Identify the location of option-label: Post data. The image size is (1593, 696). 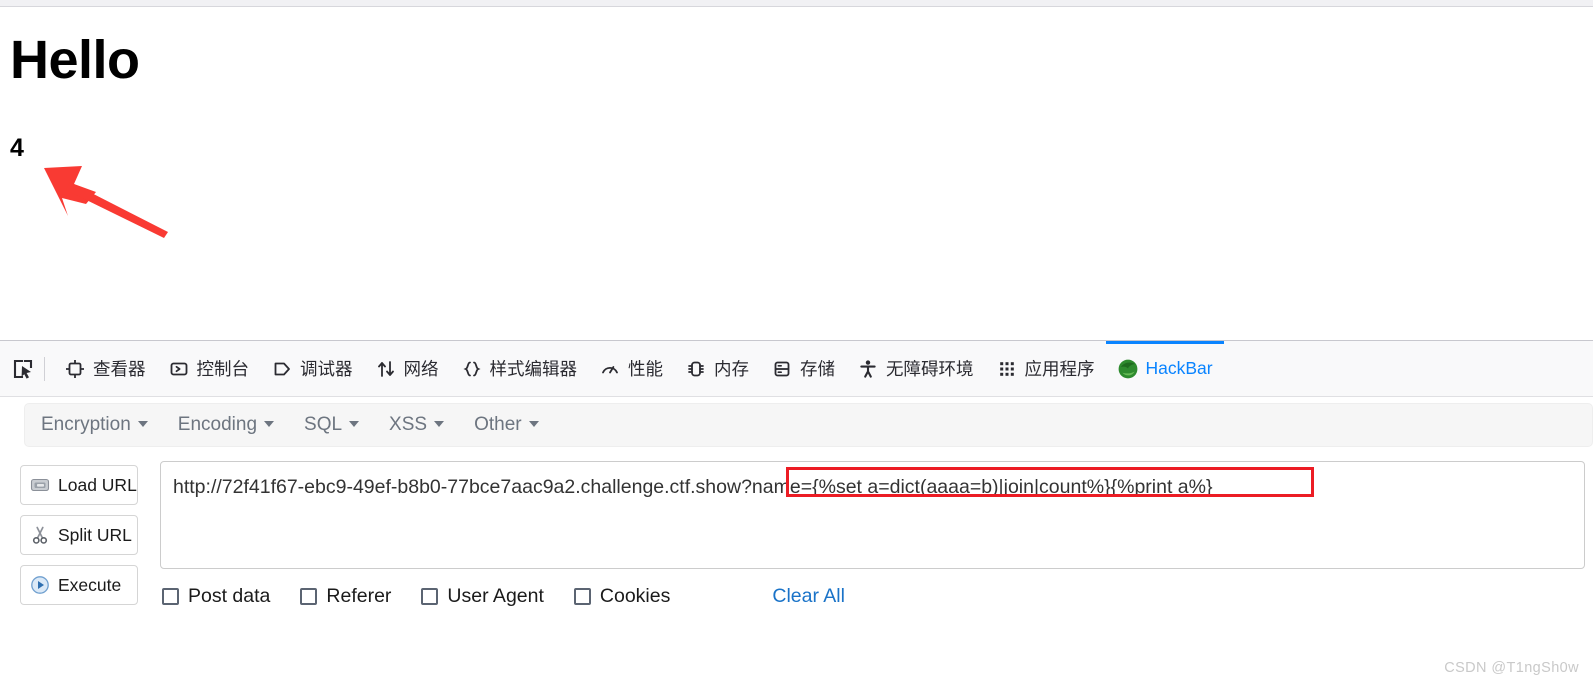
(229, 596).